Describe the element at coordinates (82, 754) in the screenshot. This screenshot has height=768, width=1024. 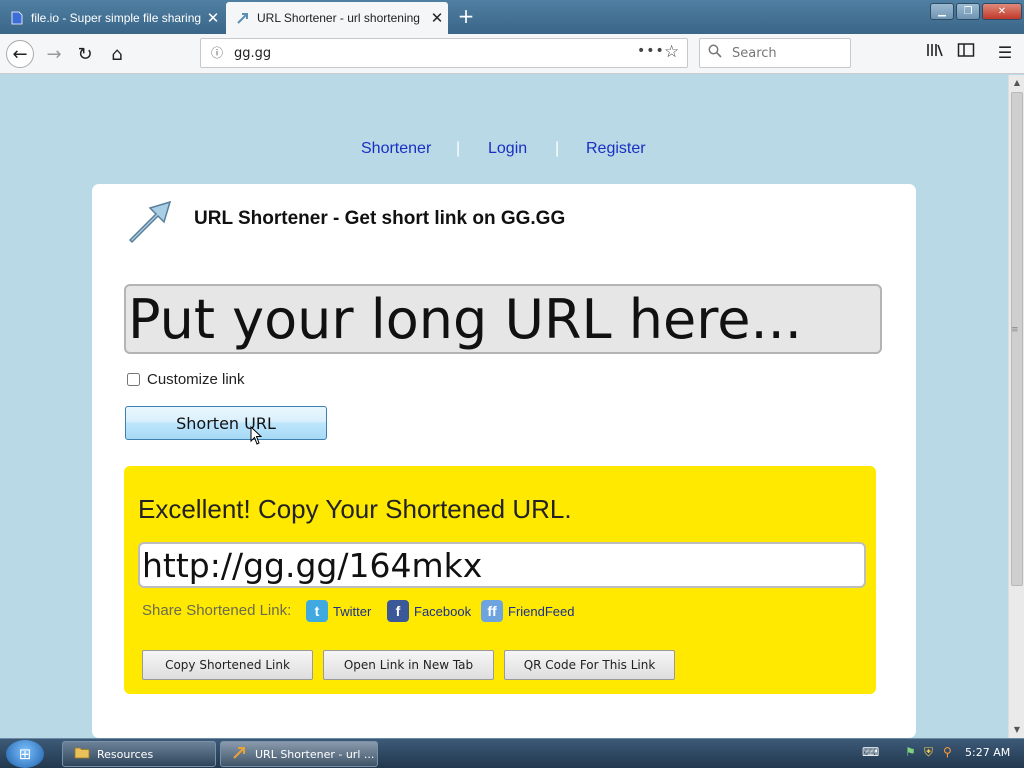
I see `folder-icon` at that location.